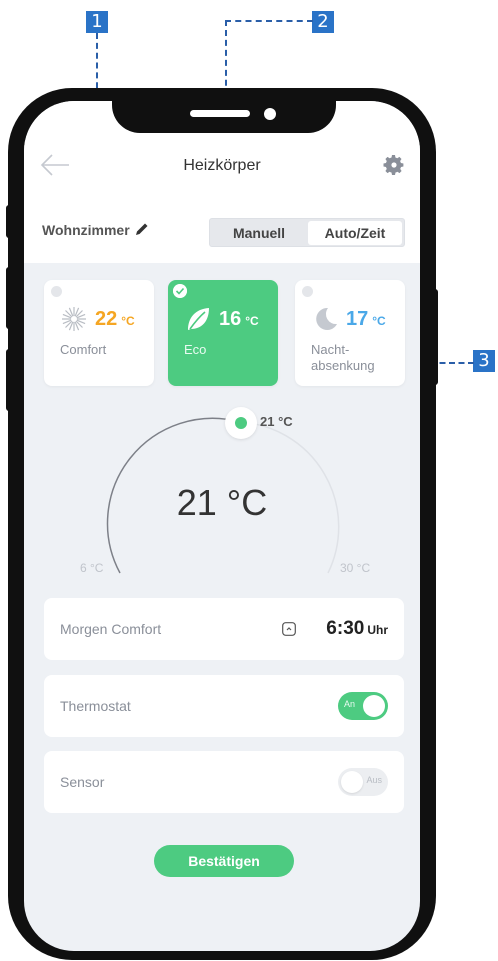 This screenshot has width=498, height=961. What do you see at coordinates (394, 165) in the screenshot?
I see `gear-icon` at bounding box center [394, 165].